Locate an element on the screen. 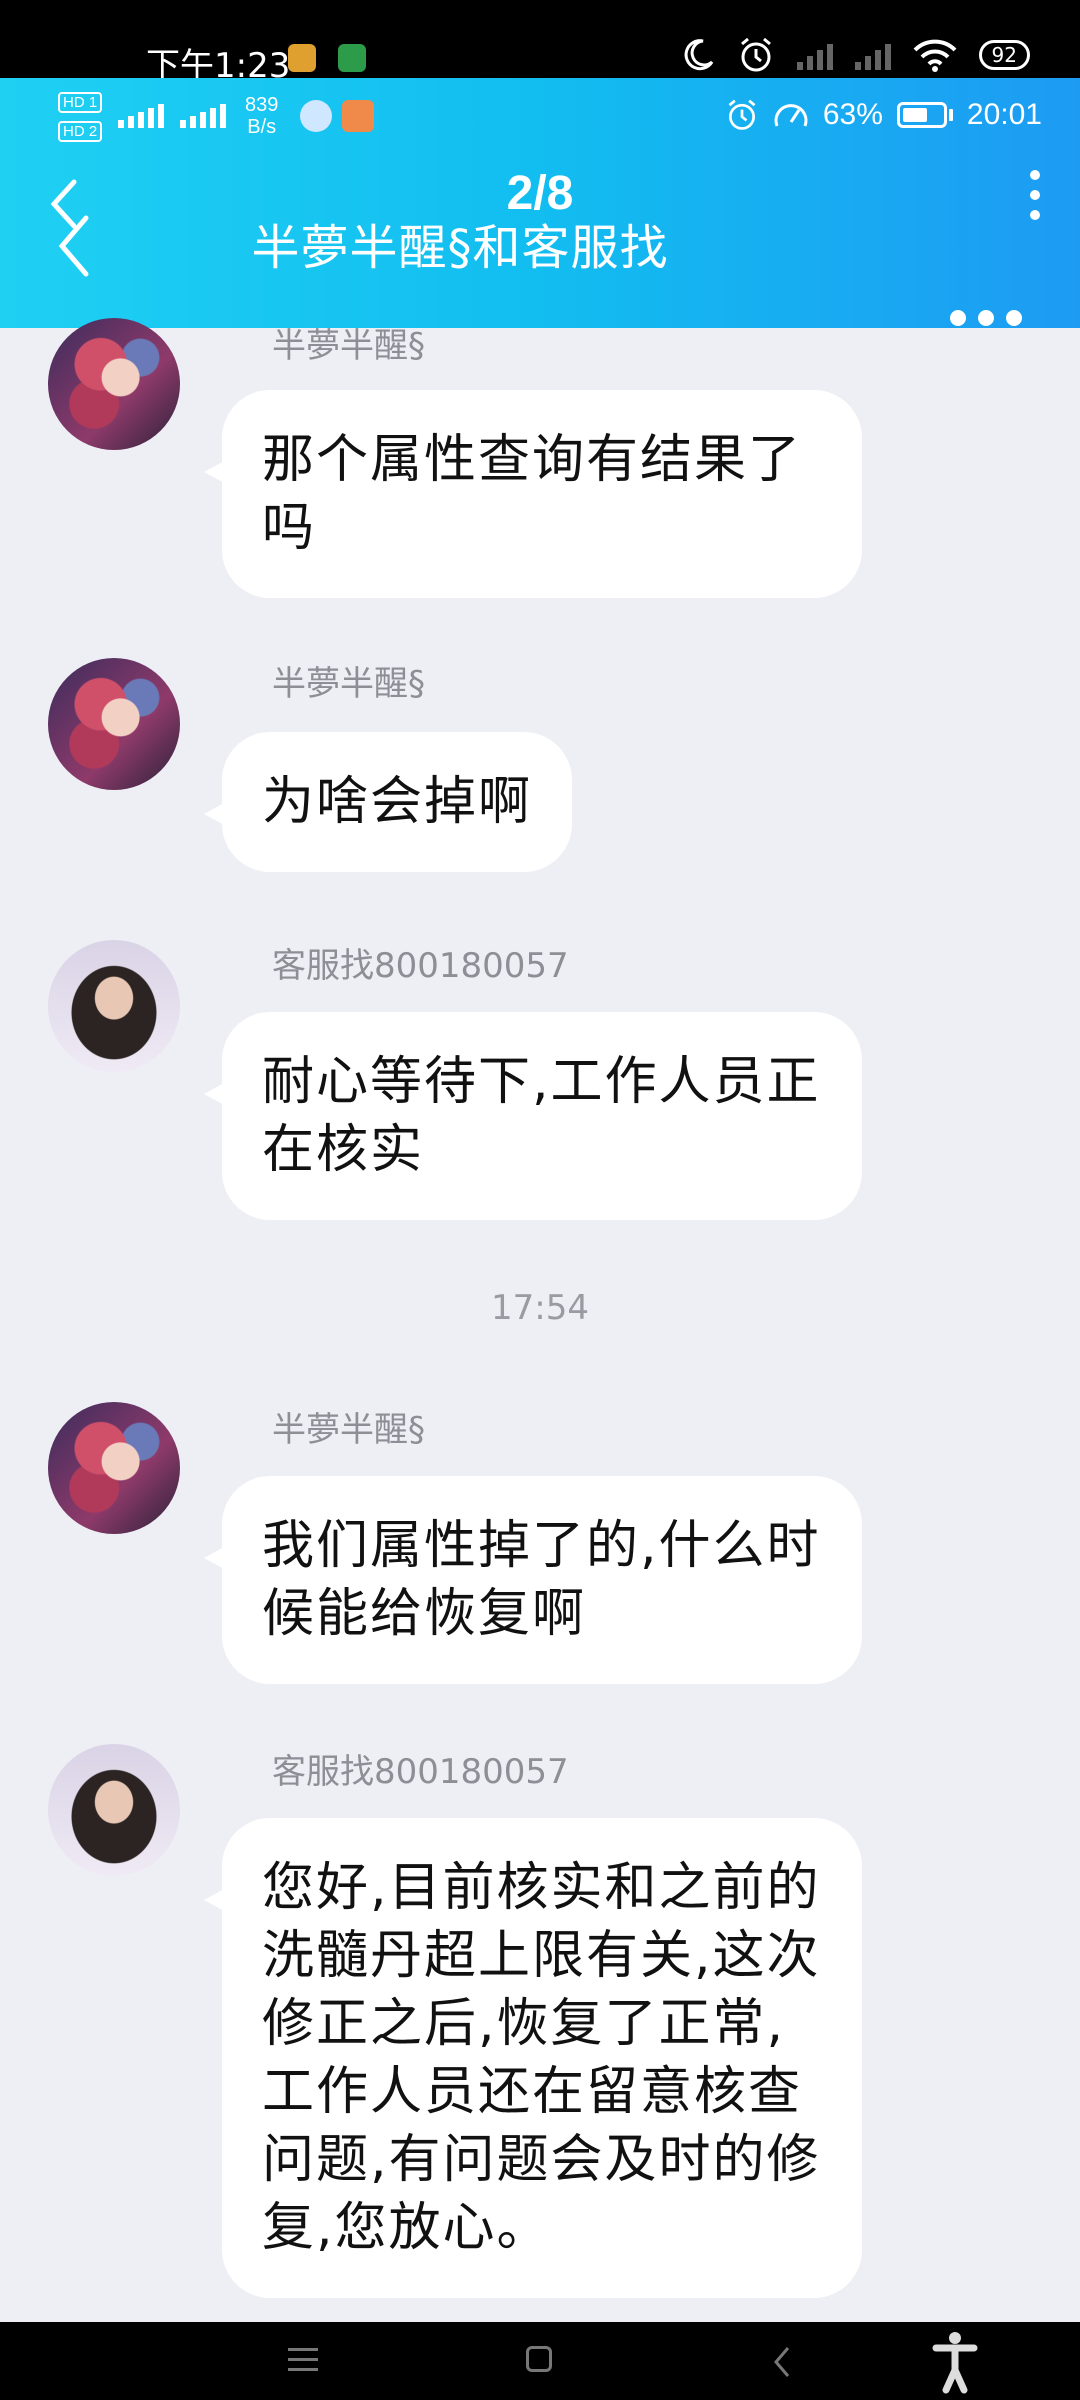 This screenshot has height=2400, width=1080. network-speed-value: 839 is located at coordinates (262, 105).